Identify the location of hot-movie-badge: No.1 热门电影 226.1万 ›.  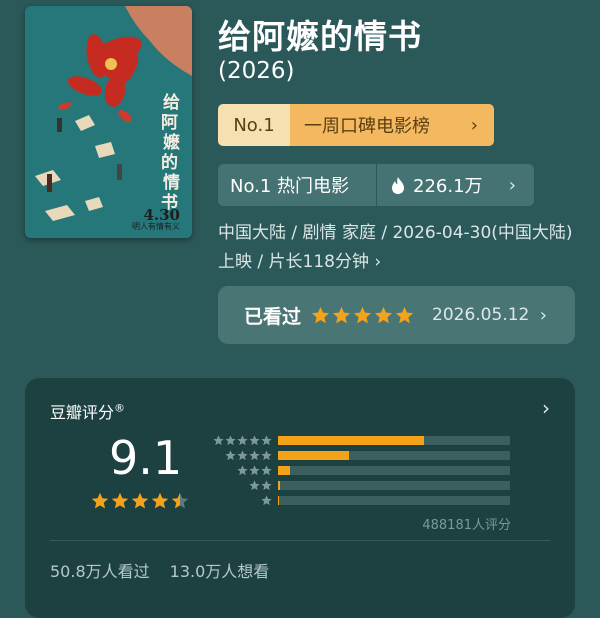
(376, 185).